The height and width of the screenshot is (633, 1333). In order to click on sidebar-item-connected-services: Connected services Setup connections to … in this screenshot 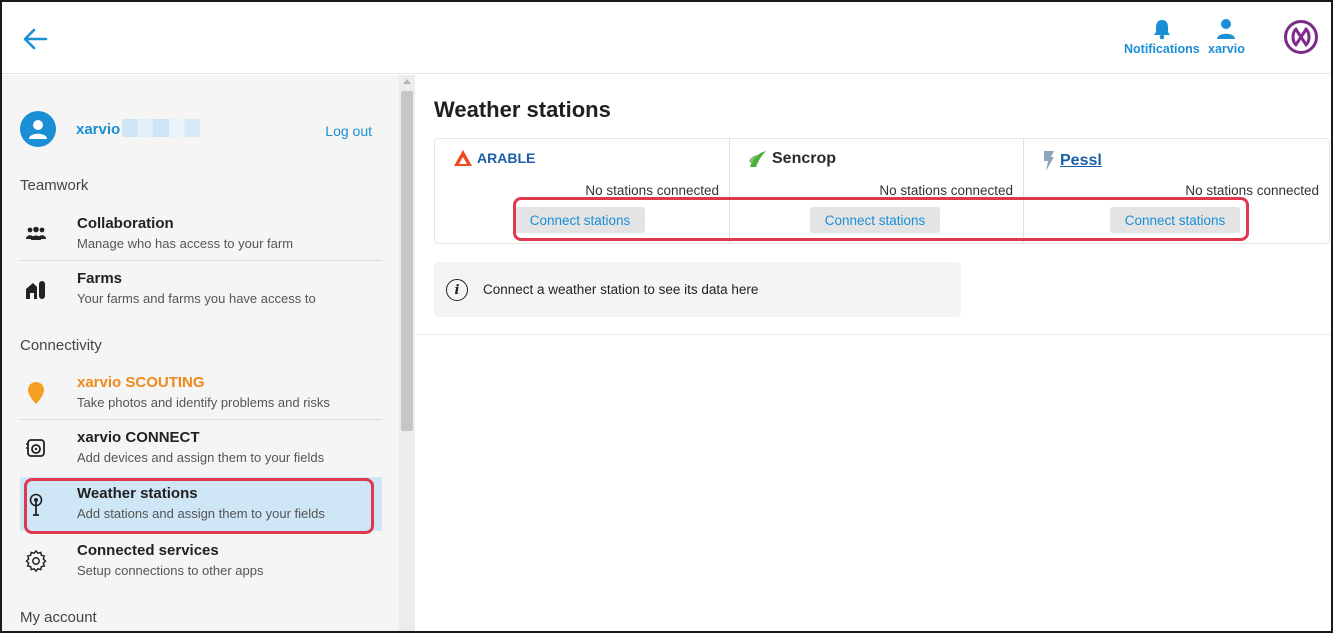, I will do `click(201, 561)`.